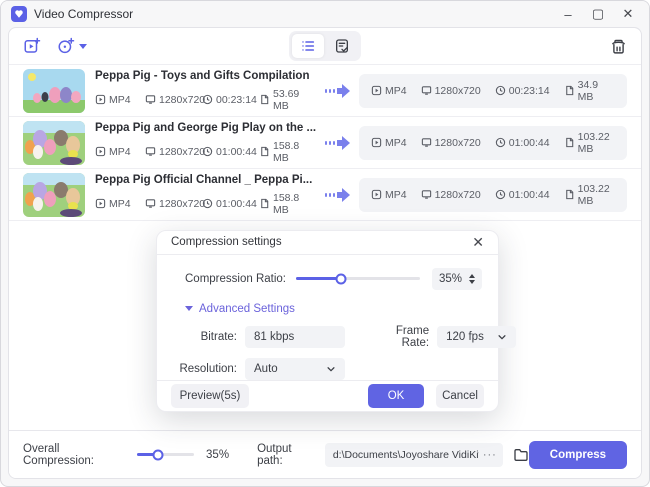 The width and height of the screenshot is (650, 487). Describe the element at coordinates (327, 395) in the screenshot. I see `dialog-footer: Preview(5s) OK Cancel` at that location.